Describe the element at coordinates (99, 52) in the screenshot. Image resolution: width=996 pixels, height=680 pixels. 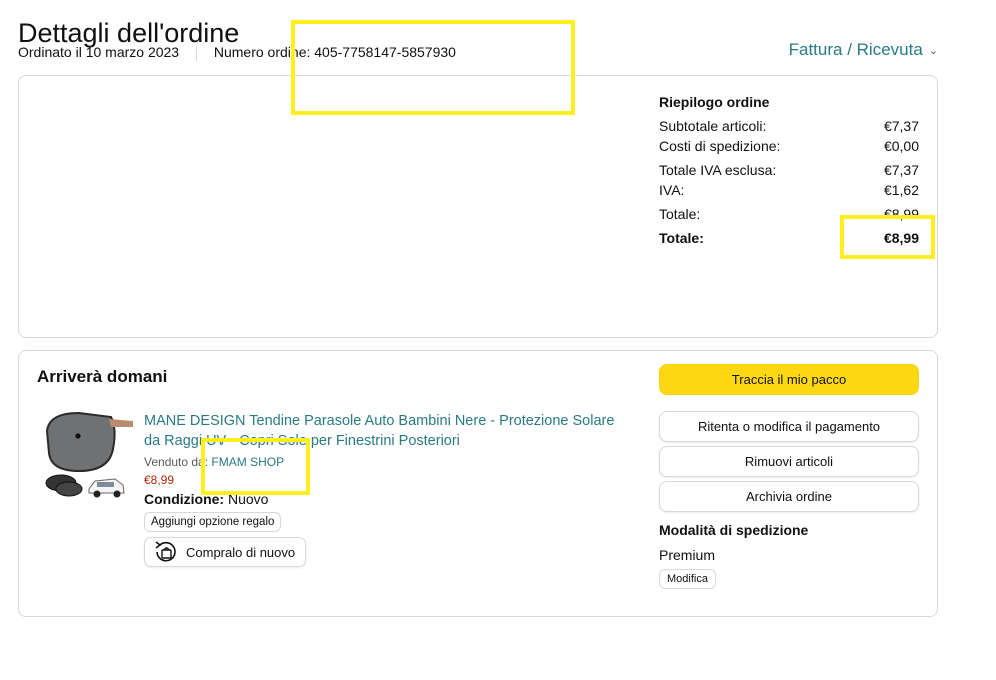
I see `order-date: Ordinato il 10 marzo 2023` at that location.